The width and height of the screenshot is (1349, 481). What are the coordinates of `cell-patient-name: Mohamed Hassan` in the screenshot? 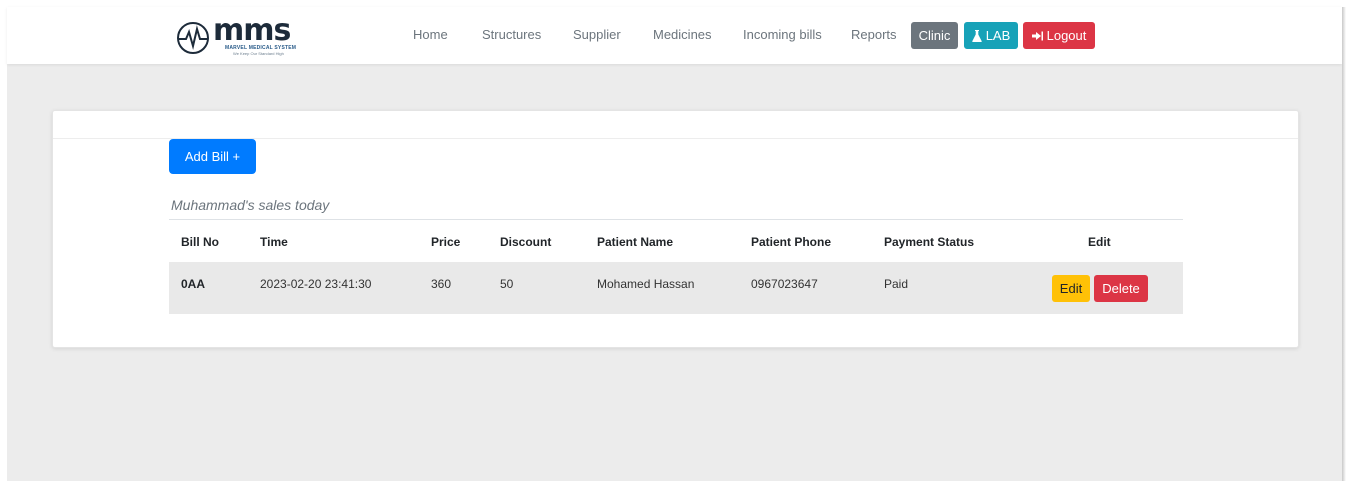 It's located at (646, 284).